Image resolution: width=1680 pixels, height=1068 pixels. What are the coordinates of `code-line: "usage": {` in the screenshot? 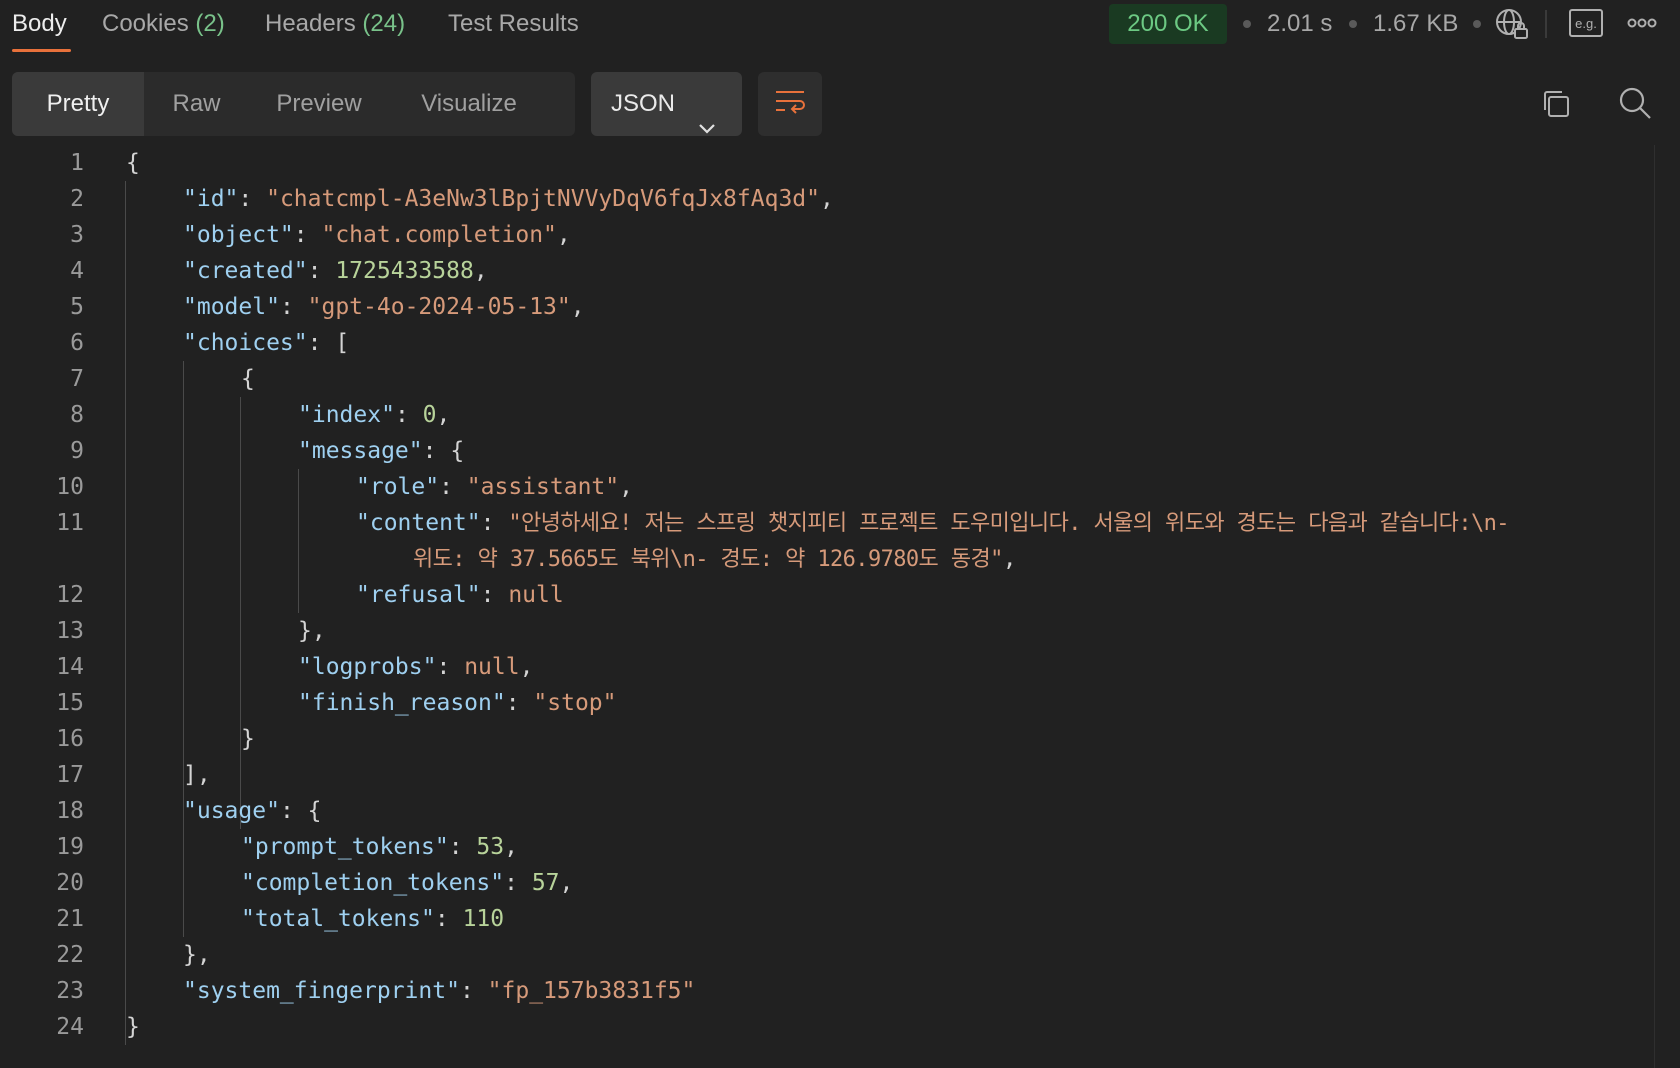 It's located at (252, 811).